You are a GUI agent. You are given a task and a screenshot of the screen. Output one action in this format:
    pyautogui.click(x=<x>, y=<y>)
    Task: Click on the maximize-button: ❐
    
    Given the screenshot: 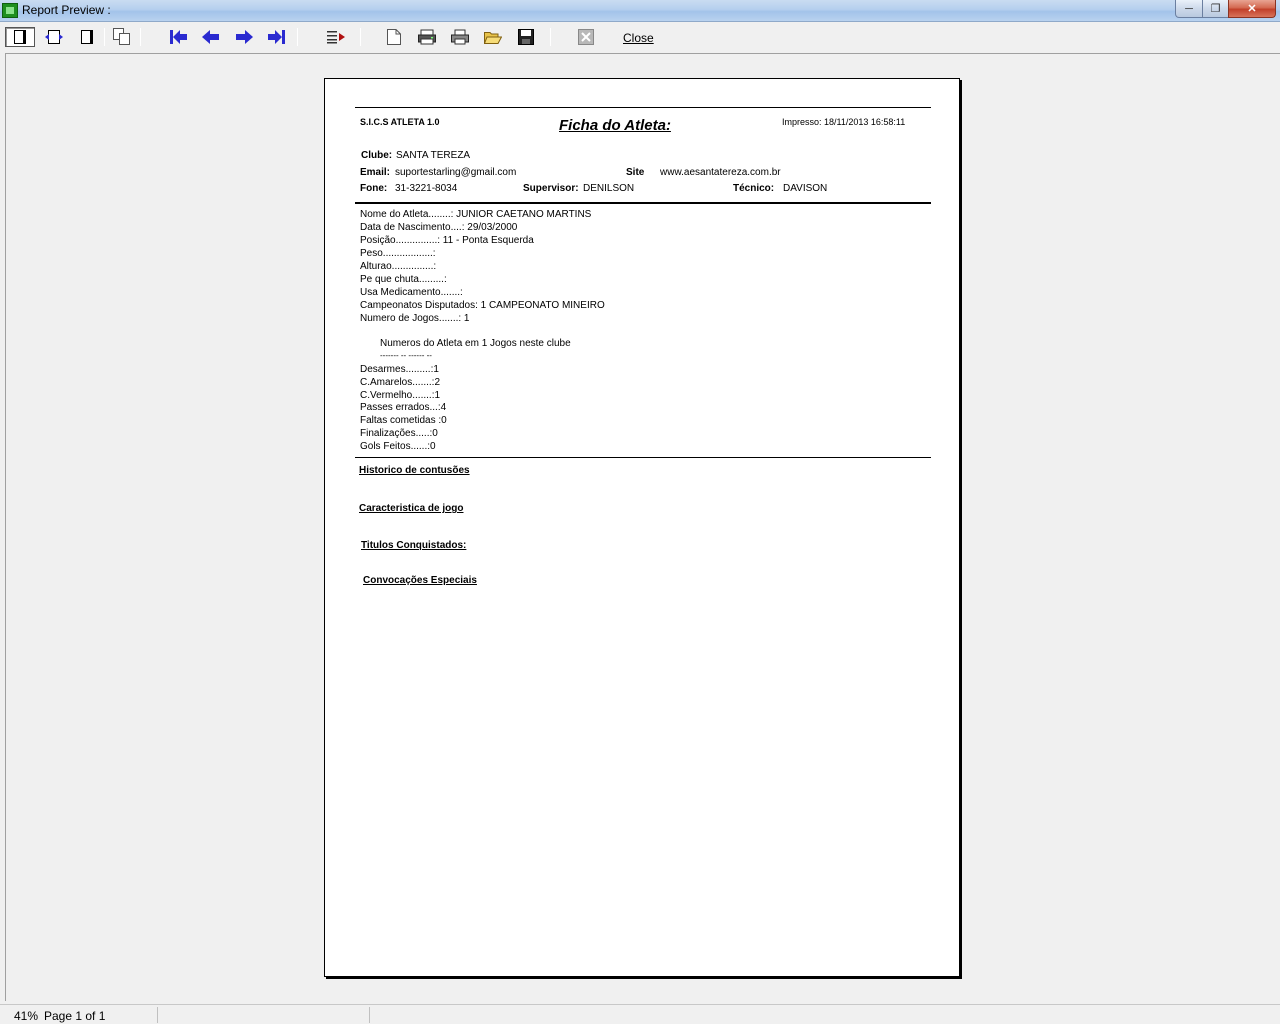 What is the action you would take?
    pyautogui.click(x=1215, y=9)
    